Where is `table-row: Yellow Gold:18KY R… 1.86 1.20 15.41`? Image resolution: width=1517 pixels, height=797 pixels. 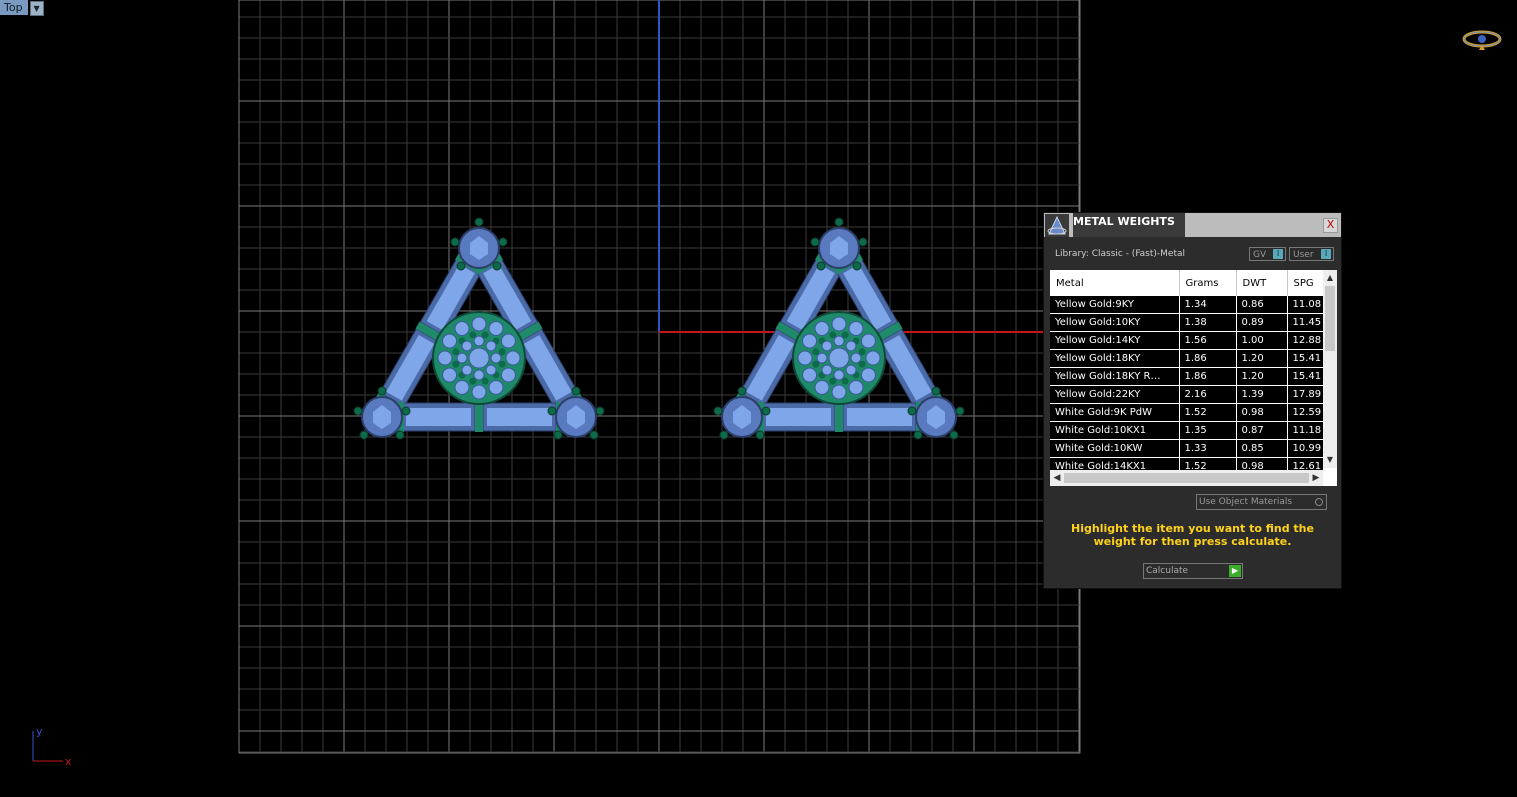 table-row: Yellow Gold:18KY R… 1.86 1.20 15.41 is located at coordinates (1187, 376).